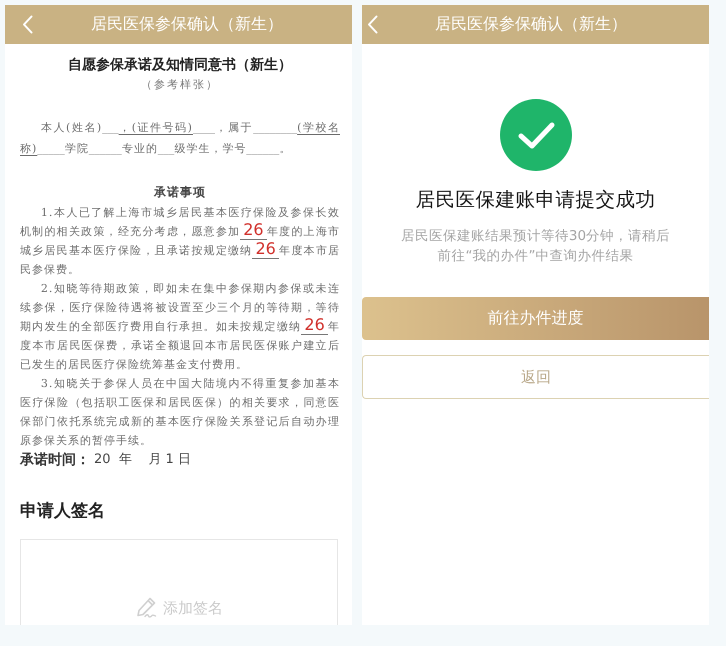 The image size is (726, 646). I want to click on result-message: 居民医保建账结果预计等待30分钟，请稍后前往“我的办件”中查询办件结果, so click(536, 246).